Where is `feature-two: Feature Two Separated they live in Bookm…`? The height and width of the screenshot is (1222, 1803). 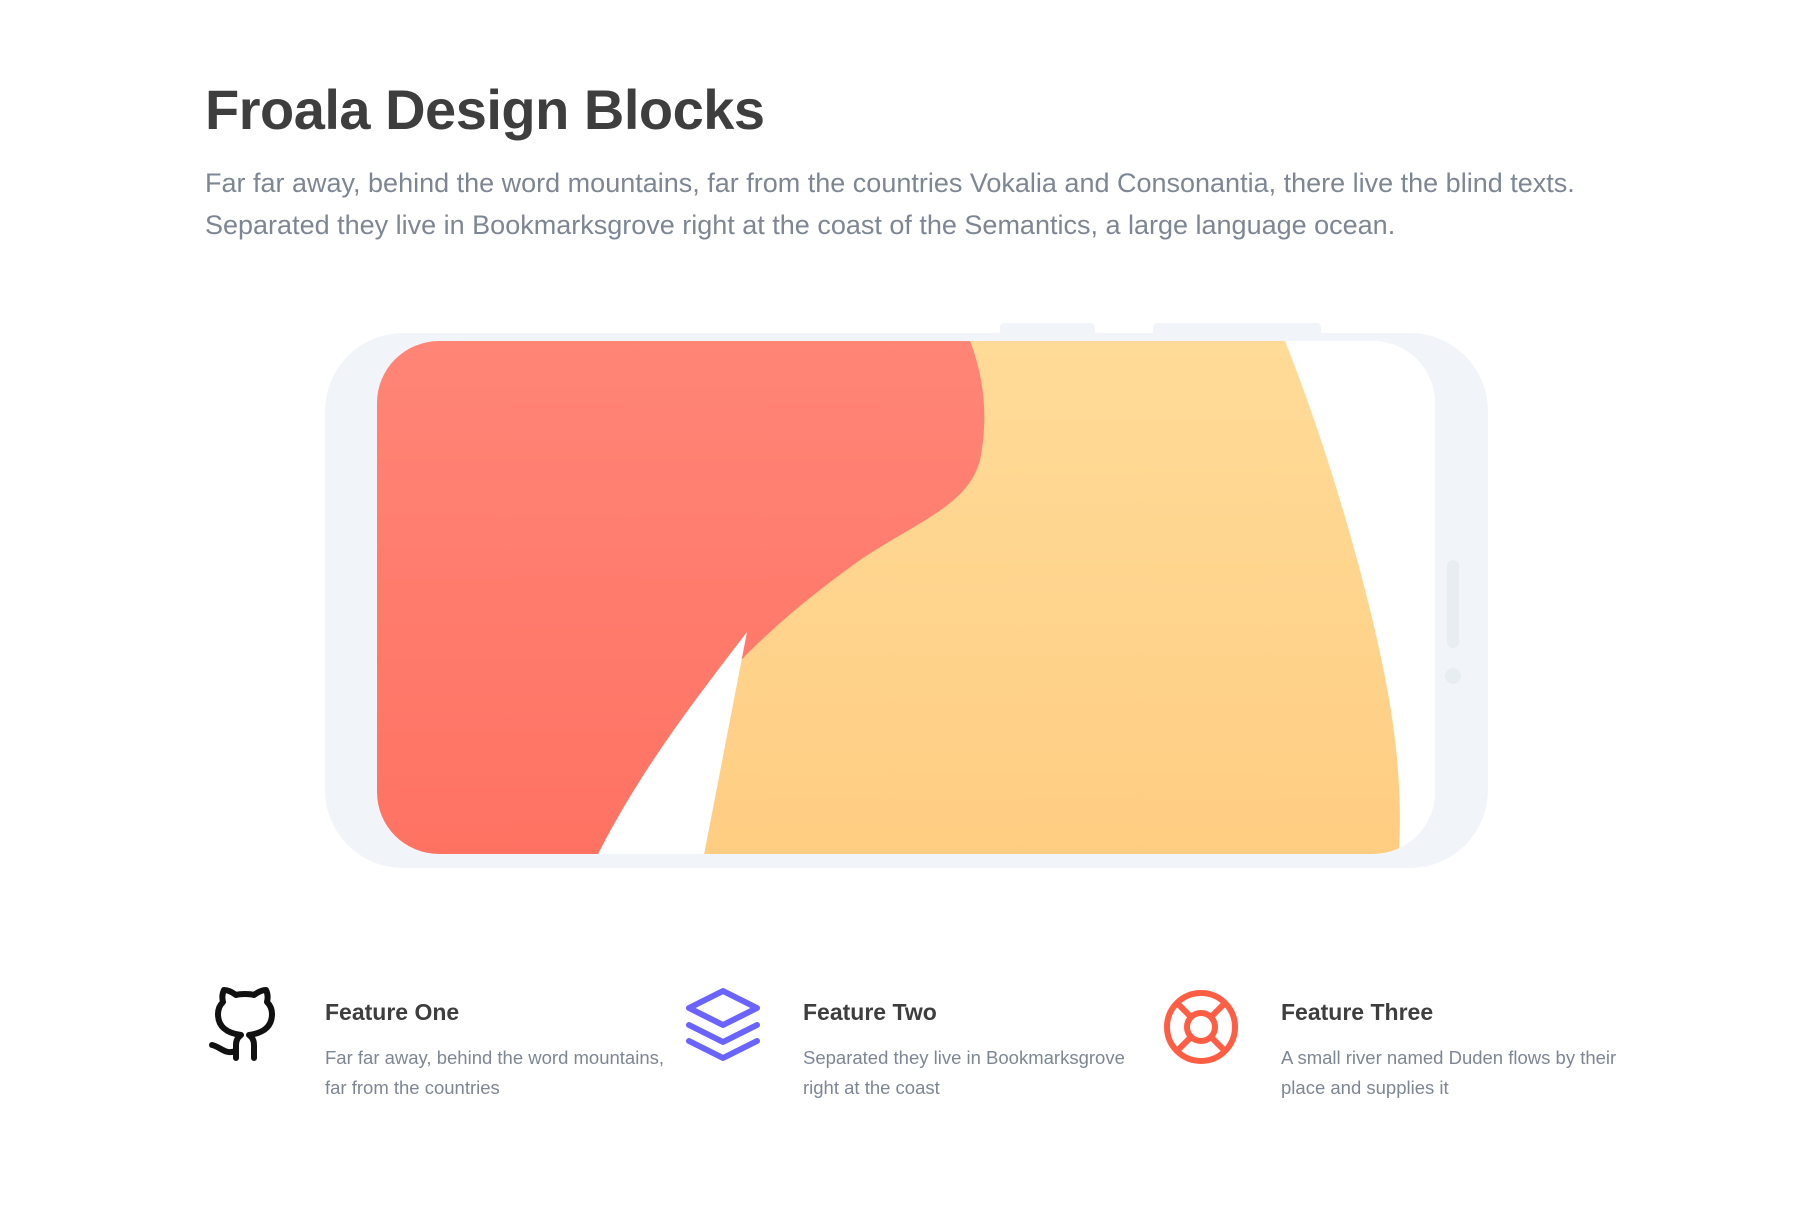
feature-two: Feature Two Separated they live in Bookm… is located at coordinates (913, 1050).